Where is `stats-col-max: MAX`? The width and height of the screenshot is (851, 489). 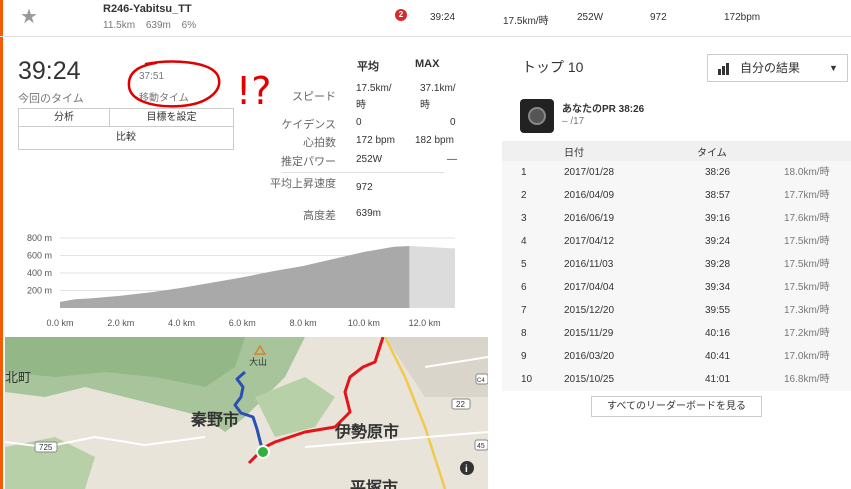 stats-col-max: MAX is located at coordinates (427, 64).